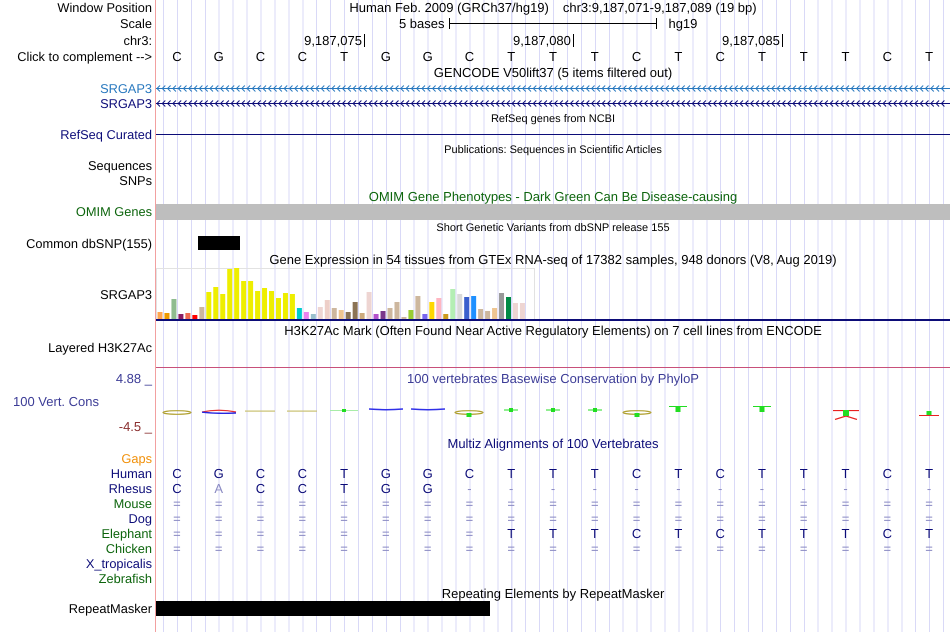 This screenshot has width=950, height=632. What do you see at coordinates (100, 348) in the screenshot?
I see `track-label: Layered H3K27Ac` at bounding box center [100, 348].